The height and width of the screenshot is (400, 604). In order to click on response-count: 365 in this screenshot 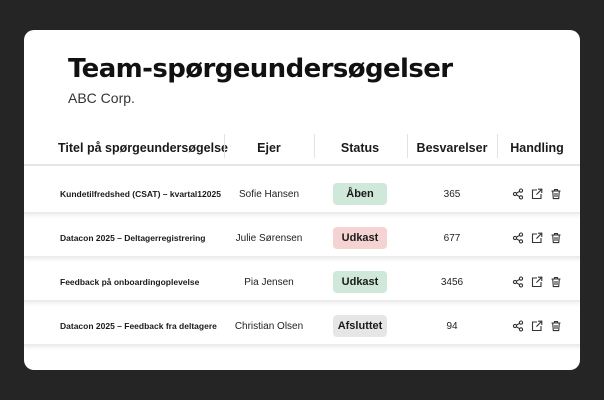, I will do `click(452, 194)`.